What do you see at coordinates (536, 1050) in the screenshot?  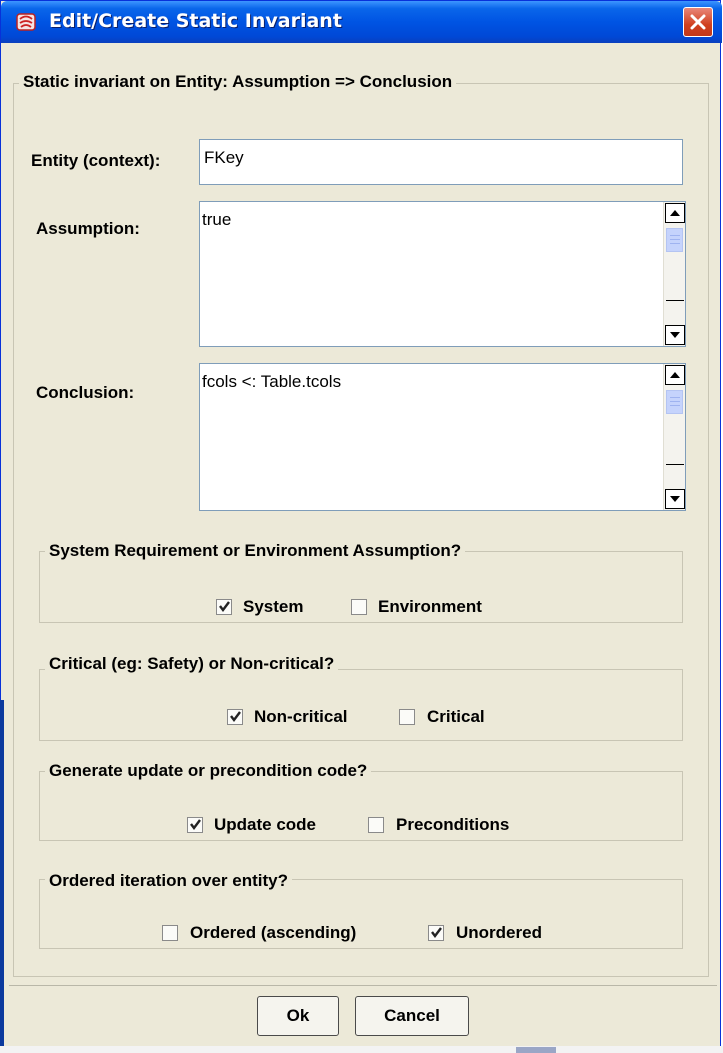 I see `taskbar-item` at bounding box center [536, 1050].